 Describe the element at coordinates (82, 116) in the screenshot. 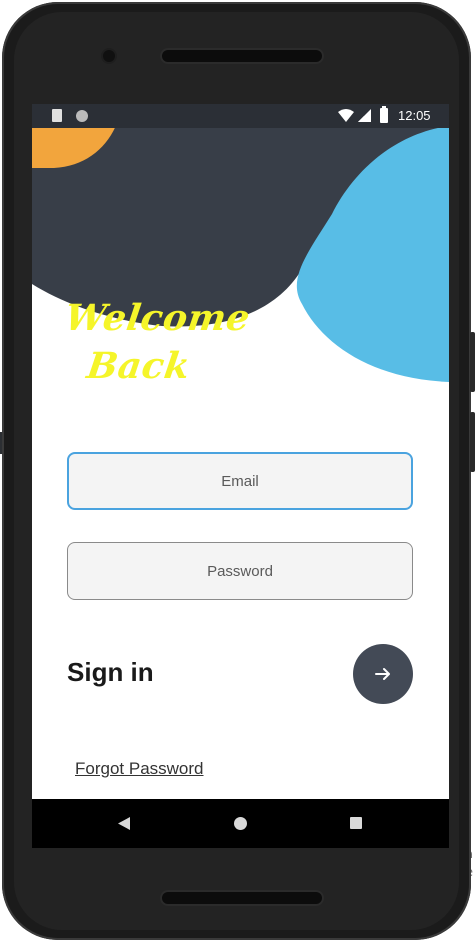

I see `circle-icon` at that location.